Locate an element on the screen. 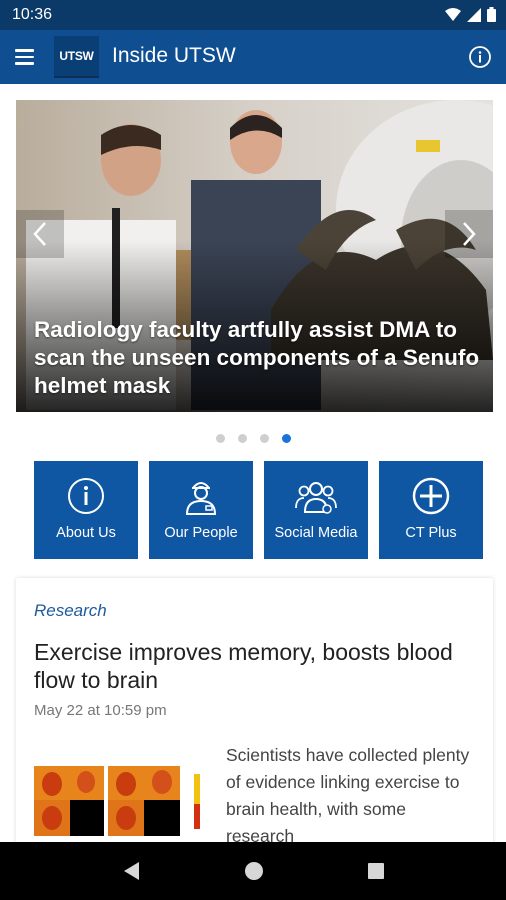  info-icon is located at coordinates (480, 57).